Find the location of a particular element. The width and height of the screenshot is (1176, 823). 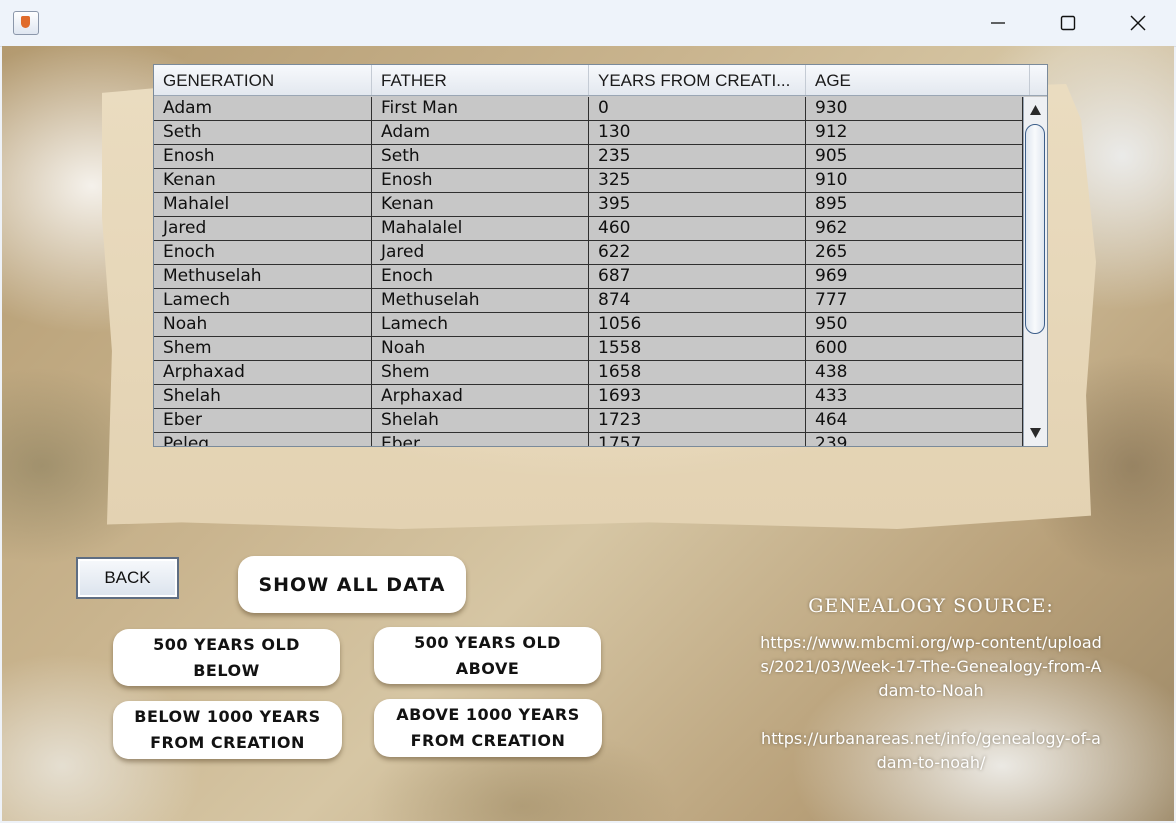

scroll-down-arrow-icon is located at coordinates (1035, 433).